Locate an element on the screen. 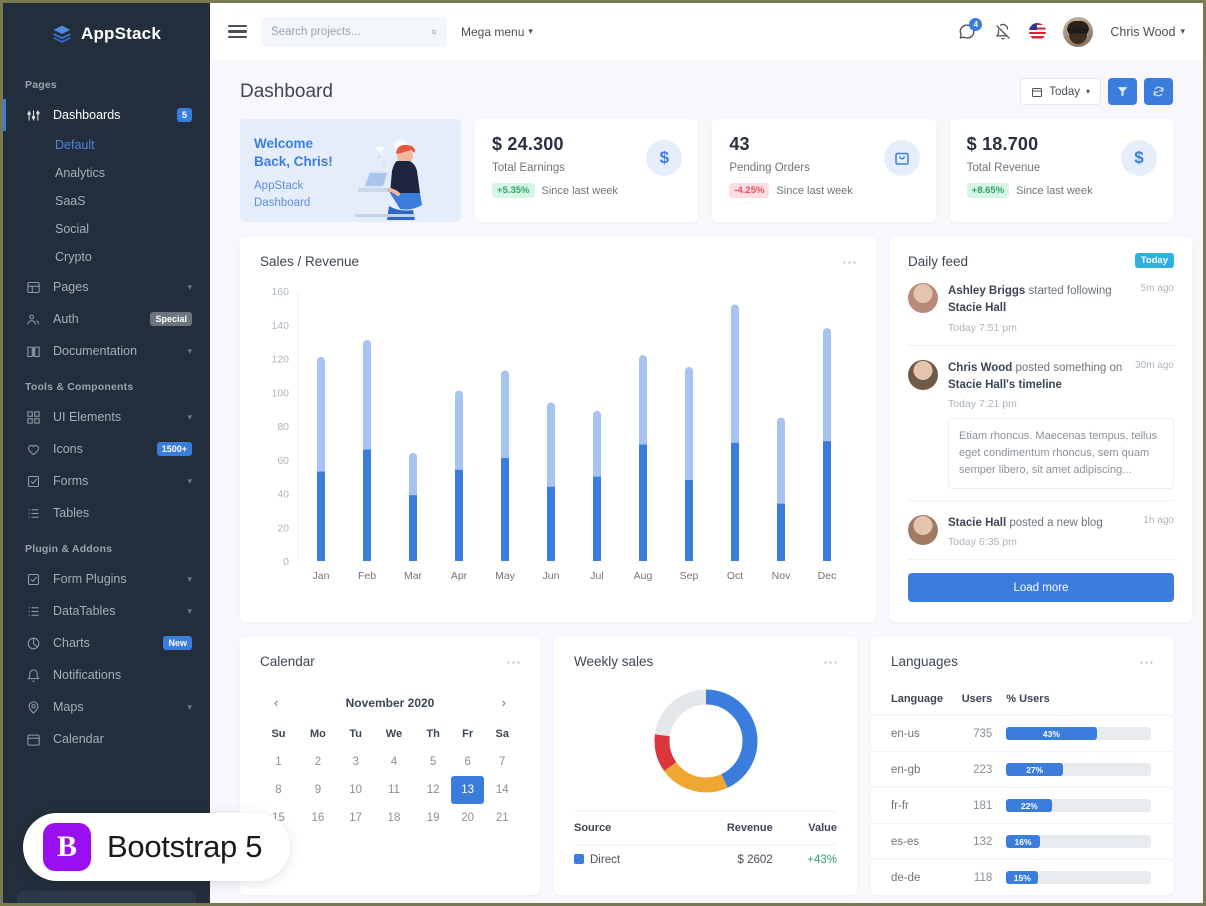 Image resolution: width=1206 pixels, height=906 pixels. weekly-sales-table: Source Revenue Value Direct $ 2602 +43% is located at coordinates (705, 843).